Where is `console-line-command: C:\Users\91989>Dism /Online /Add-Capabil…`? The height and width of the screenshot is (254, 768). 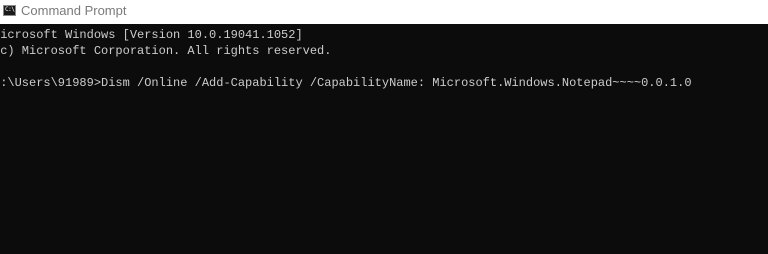 console-line-command: C:\Users\91989>Dism /Online /Add-Capabil… is located at coordinates (346, 83).